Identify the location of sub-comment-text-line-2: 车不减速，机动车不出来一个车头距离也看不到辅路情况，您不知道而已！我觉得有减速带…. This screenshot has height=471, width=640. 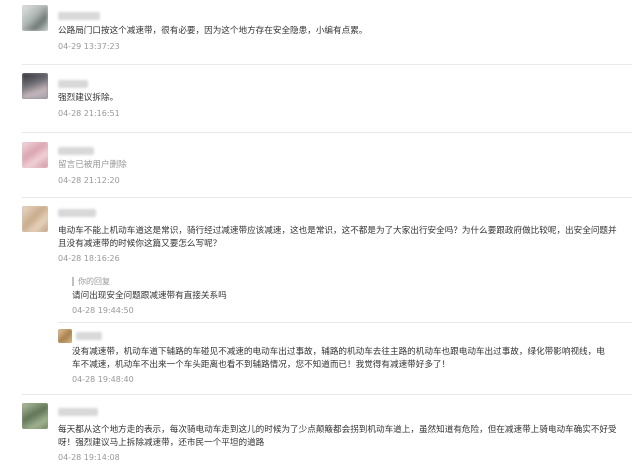
(261, 365).